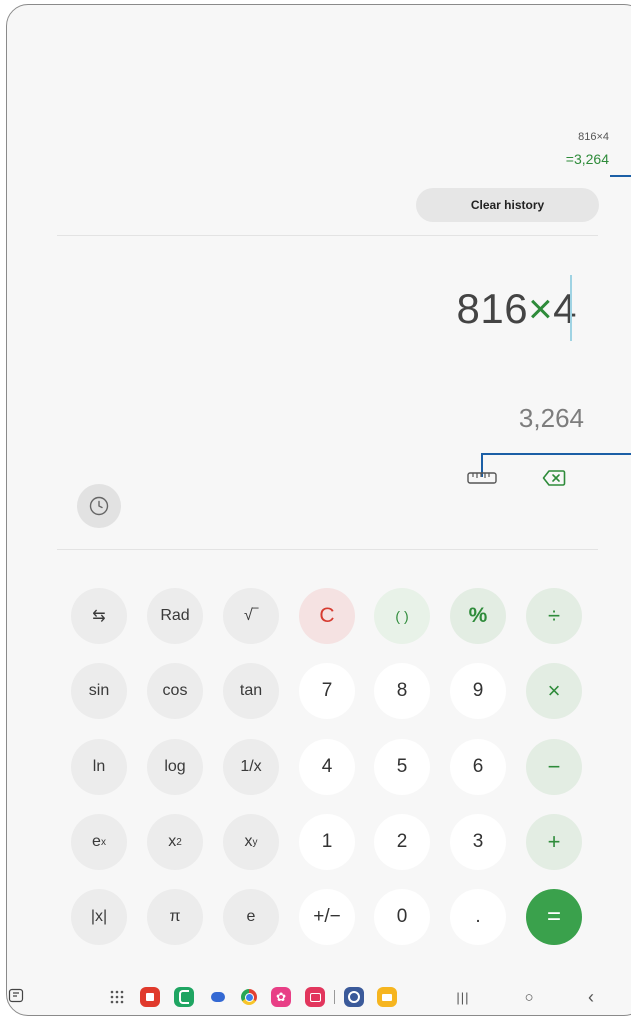 Image resolution: width=631 pixels, height=1016 pixels. I want to click on key-1: 1, so click(327, 842).